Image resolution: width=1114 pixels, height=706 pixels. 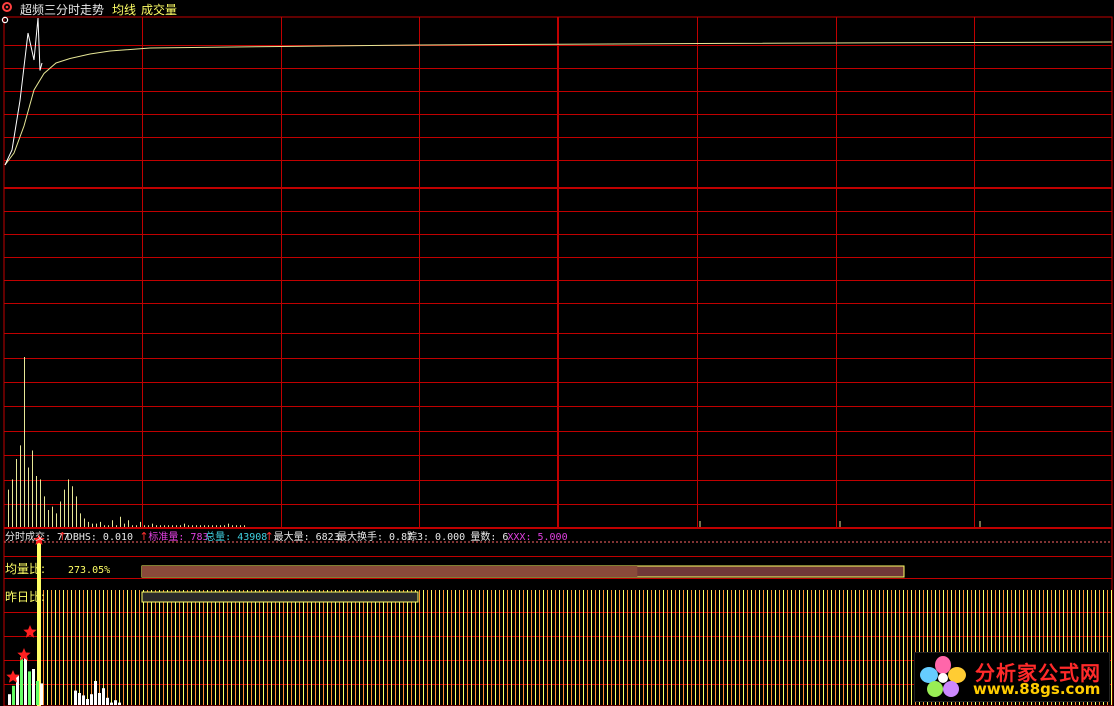 What do you see at coordinates (489, 536) in the screenshot?
I see `indicator-value: 量数: 6` at bounding box center [489, 536].